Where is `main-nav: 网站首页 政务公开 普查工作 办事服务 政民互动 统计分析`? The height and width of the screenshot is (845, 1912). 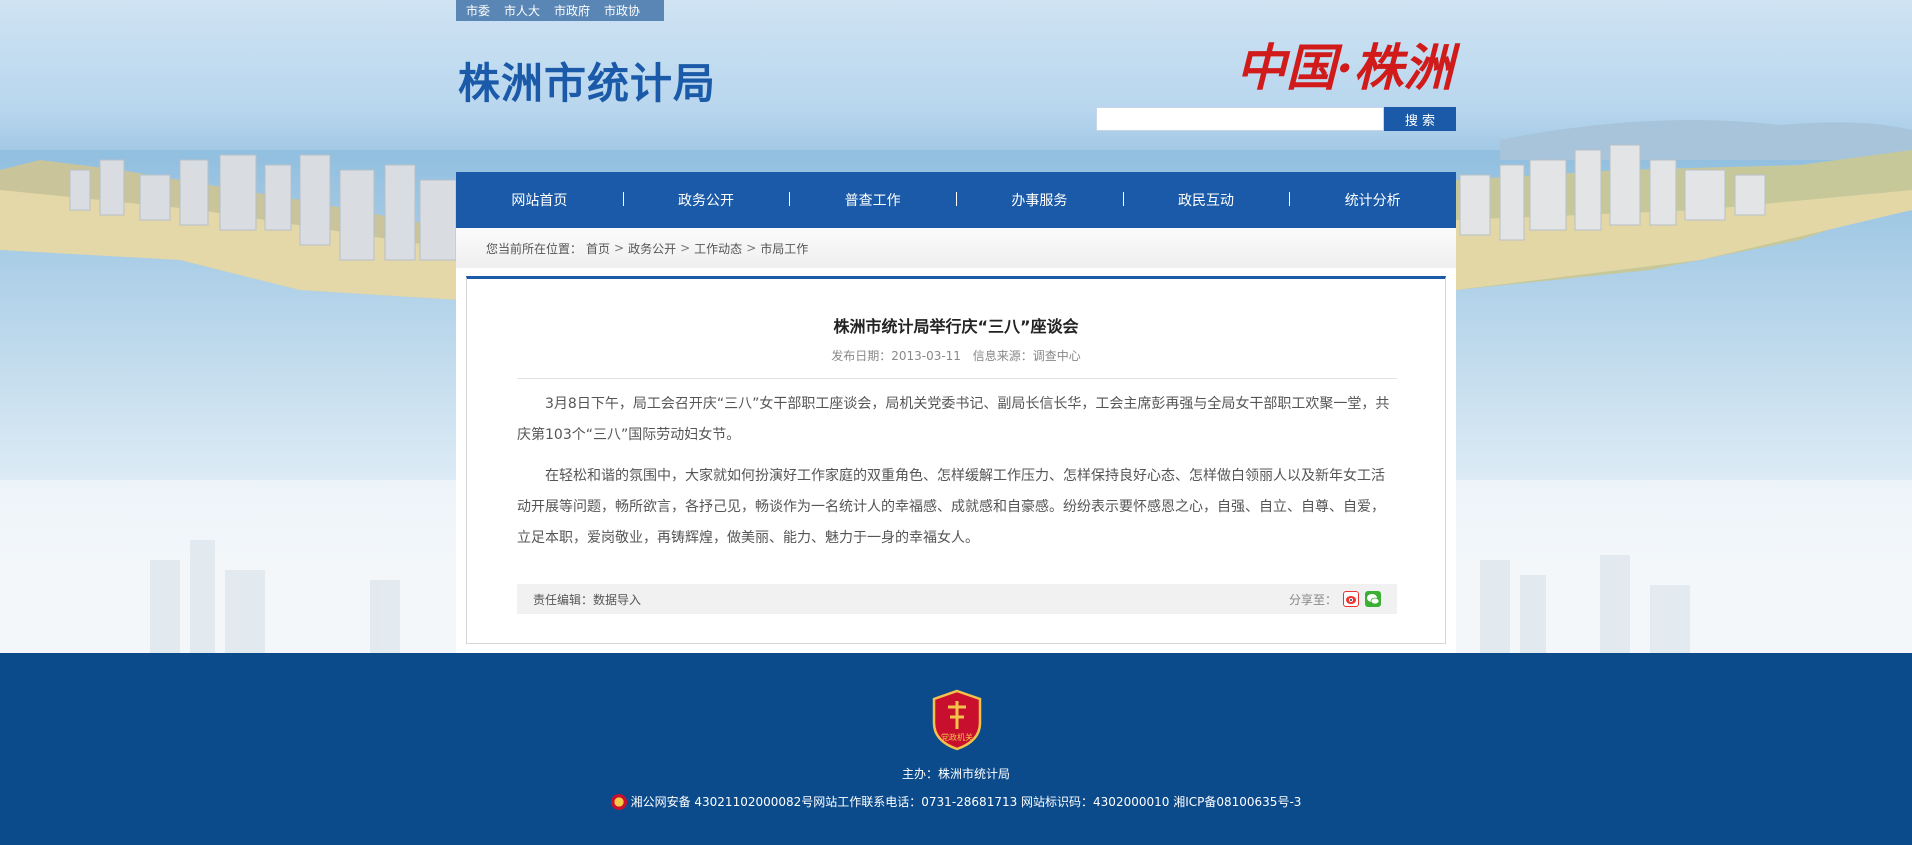
main-nav: 网站首页 政务公开 普查工作 办事服务 政民互动 统计分析 is located at coordinates (956, 200).